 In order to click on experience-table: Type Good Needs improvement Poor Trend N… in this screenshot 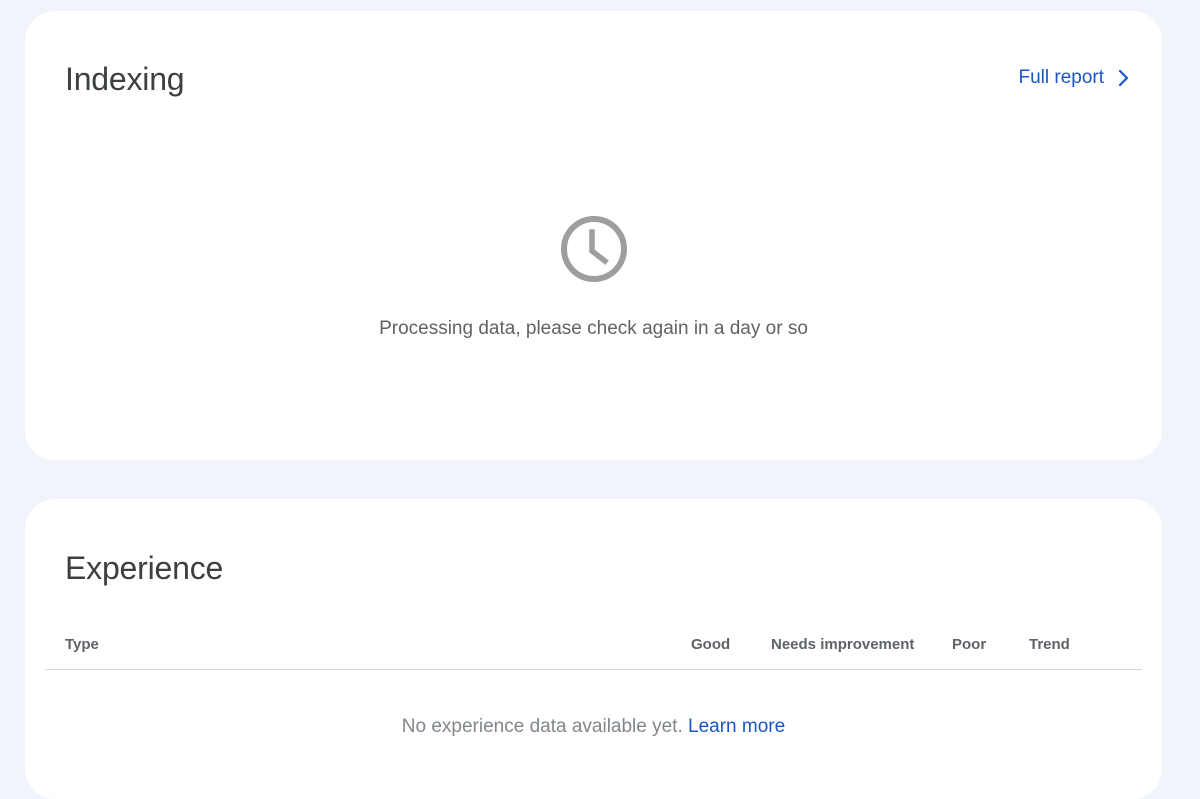, I will do `click(593, 683)`.